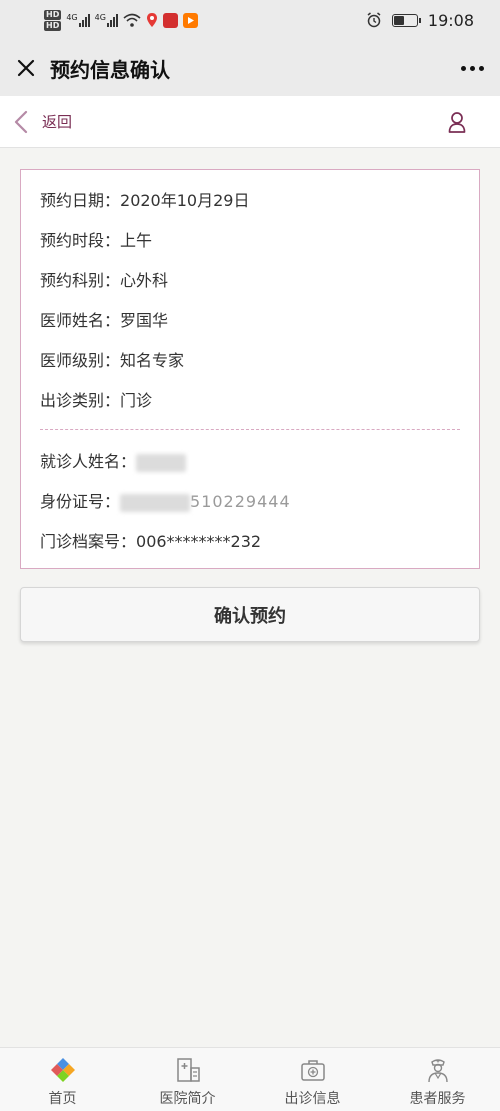 This screenshot has height=1111, width=500. What do you see at coordinates (437, 1099) in the screenshot?
I see `tab-patient-services-label: 患者服务` at bounding box center [437, 1099].